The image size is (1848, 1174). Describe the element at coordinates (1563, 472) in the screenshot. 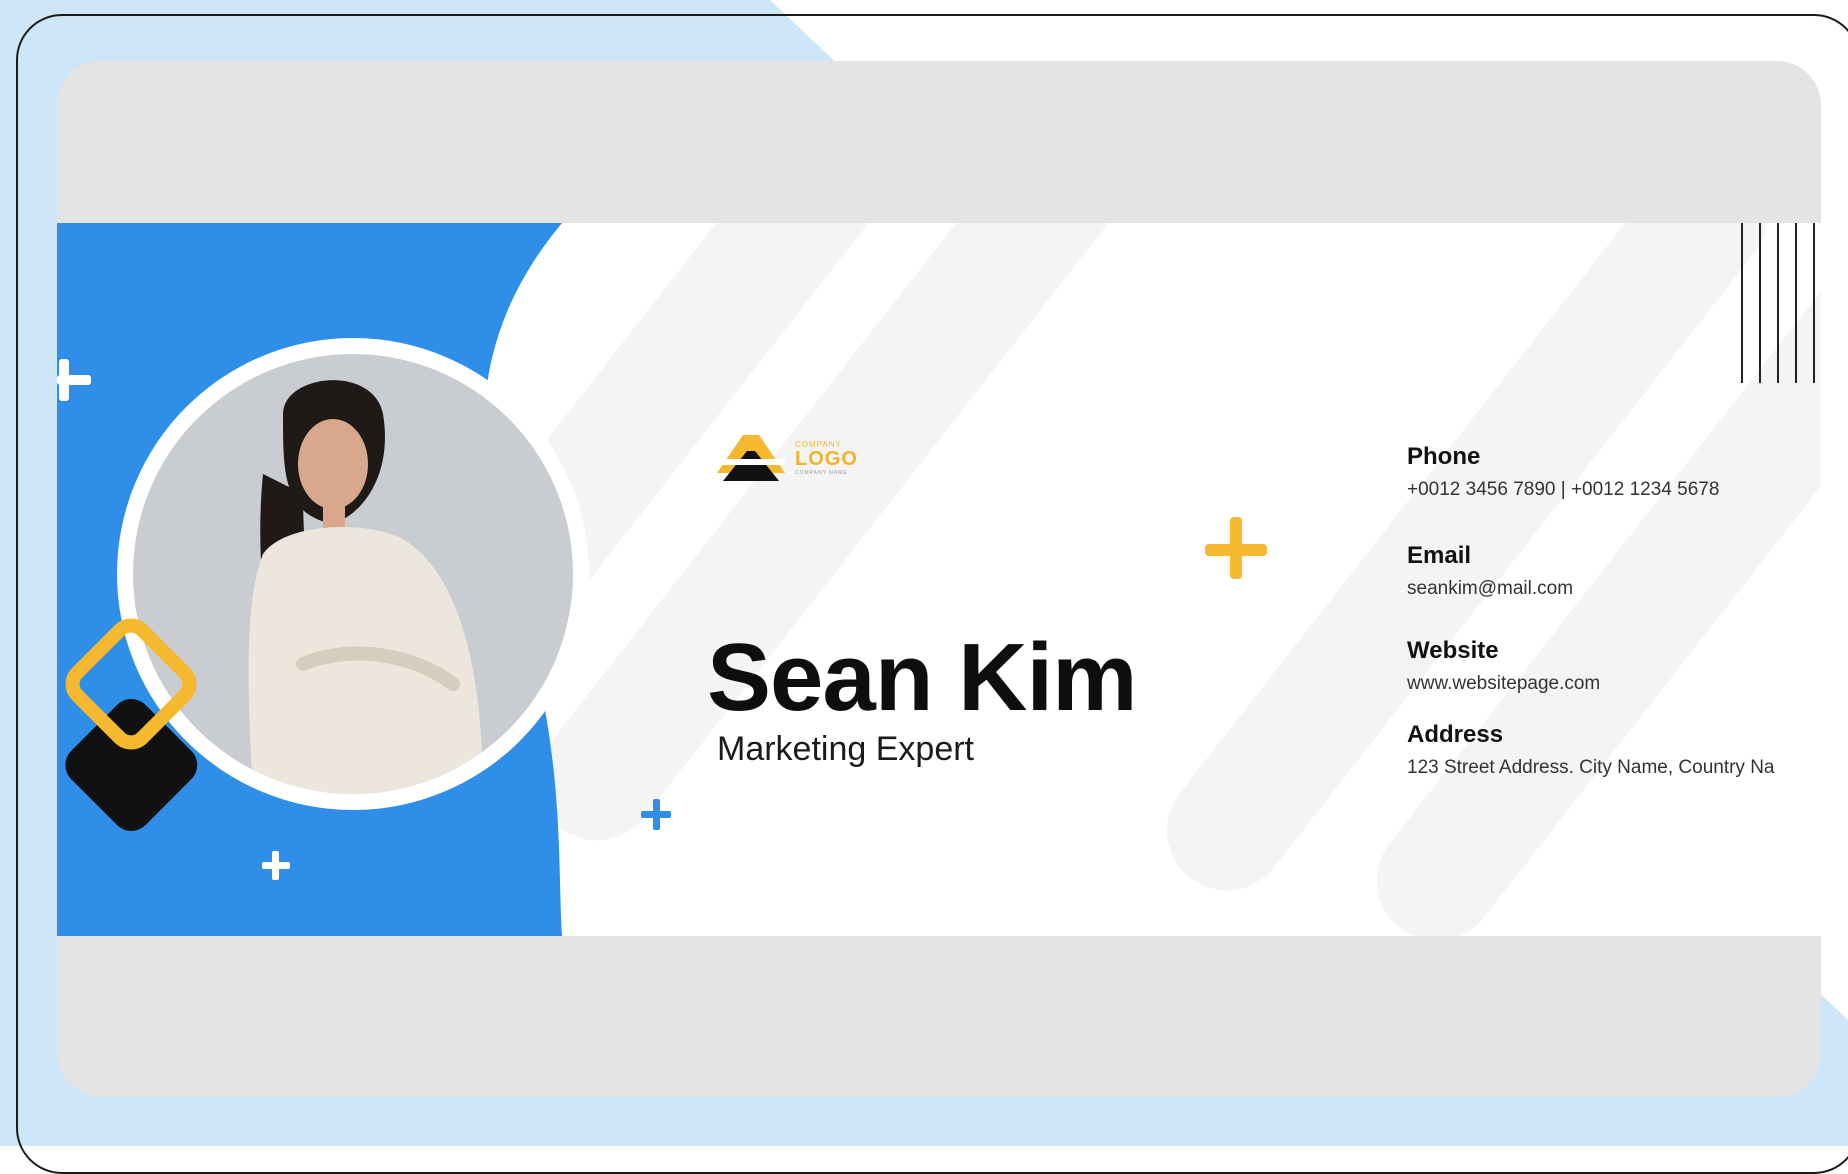

I see `contact-phone: Phone +0012 3456 7890 | +0012 1234 5678` at that location.